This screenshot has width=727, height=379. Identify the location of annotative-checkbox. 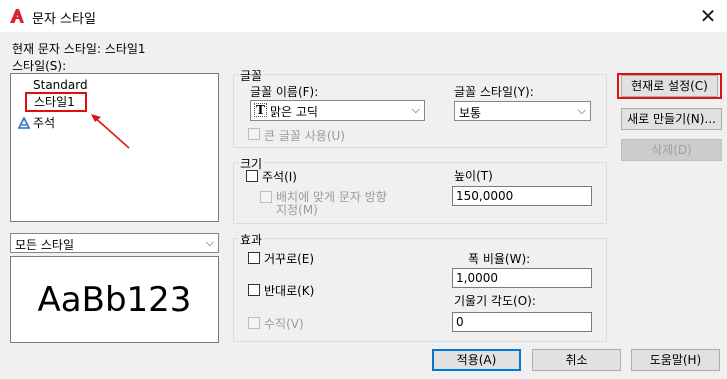
(252, 176).